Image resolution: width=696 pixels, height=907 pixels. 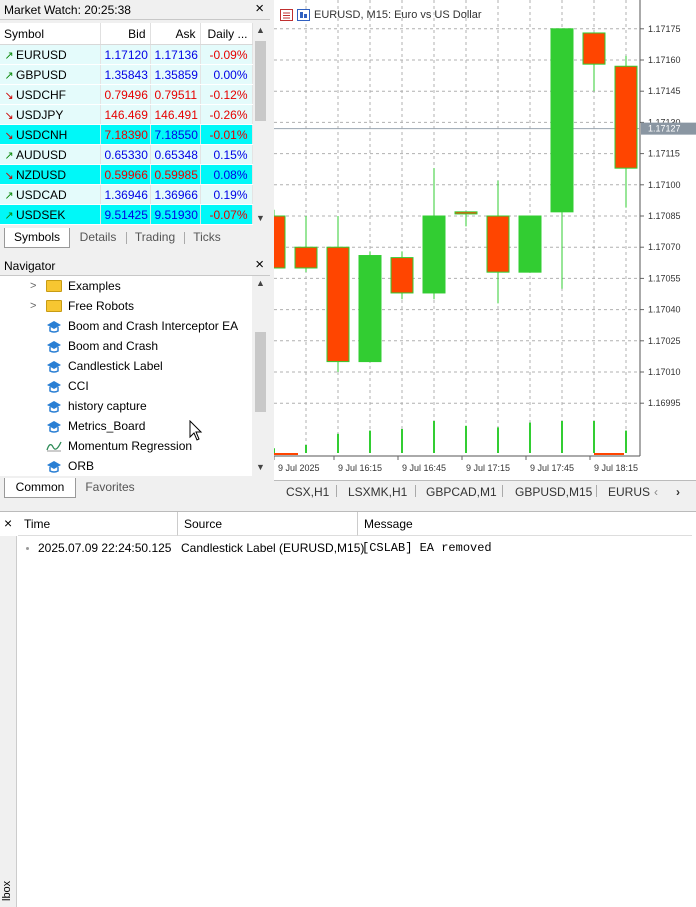 What do you see at coordinates (259, 264) in the screenshot?
I see `navigator-close-icon: ×` at bounding box center [259, 264].